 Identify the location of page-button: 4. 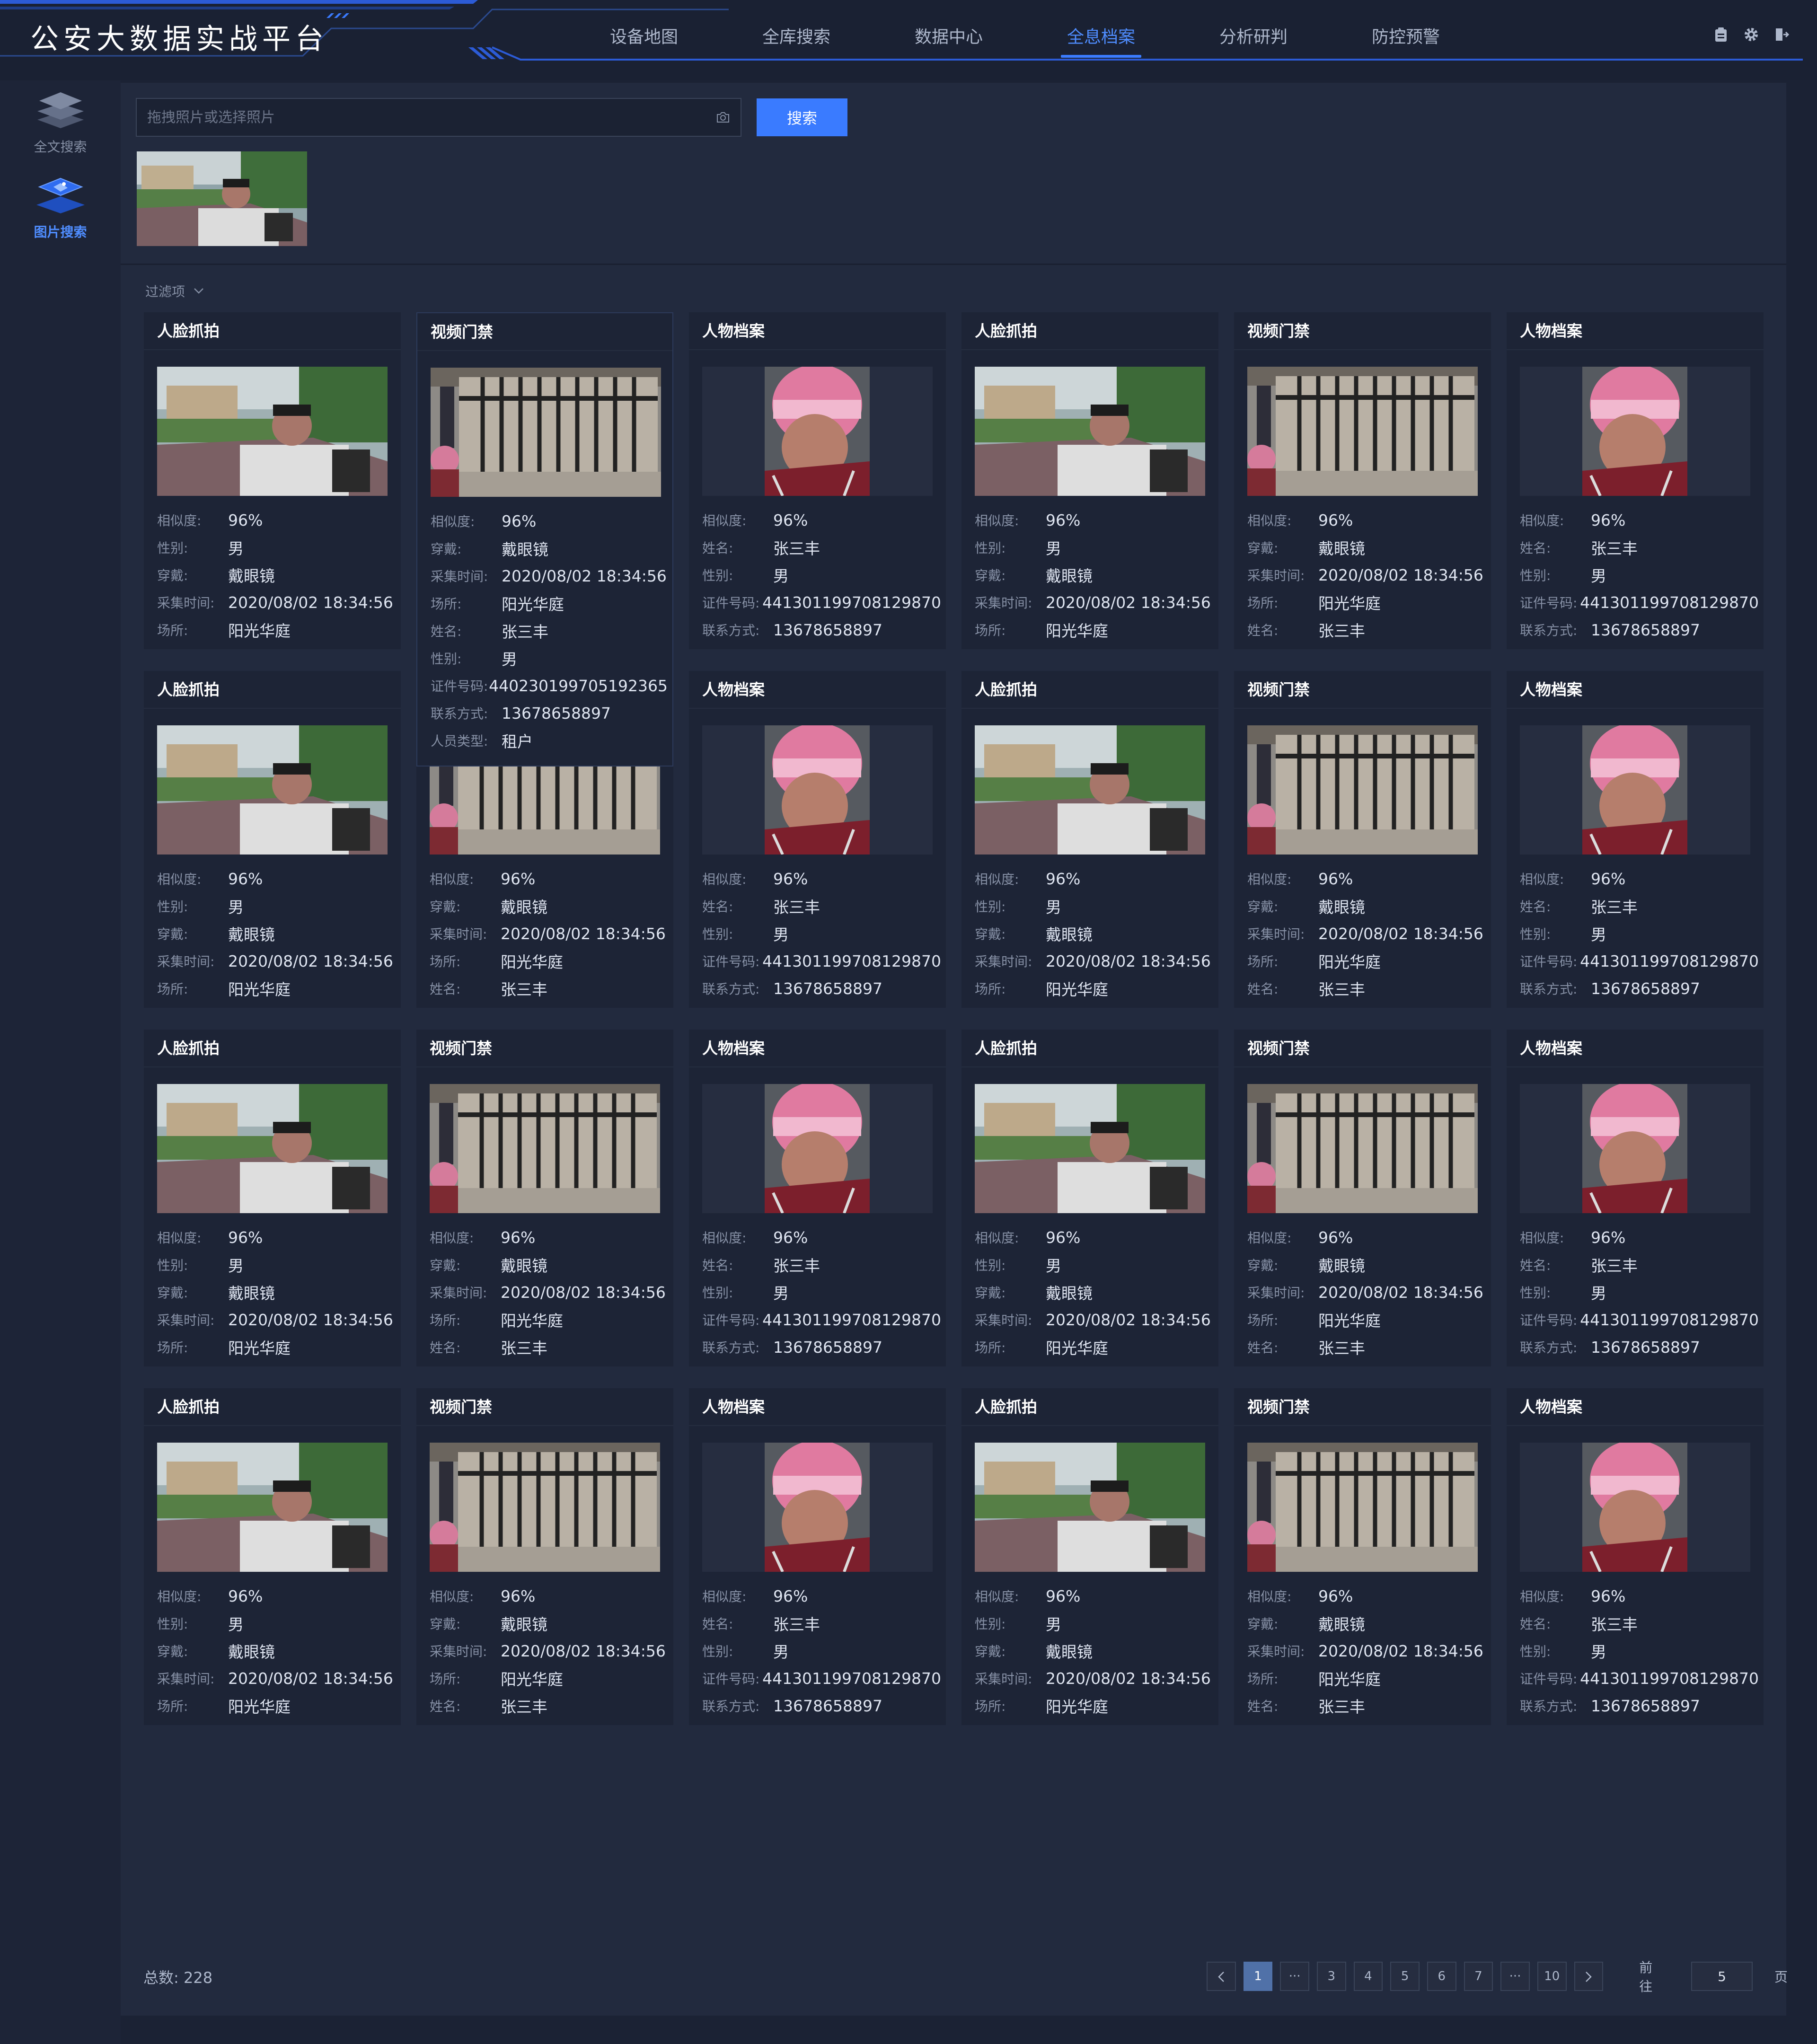
(1368, 1976).